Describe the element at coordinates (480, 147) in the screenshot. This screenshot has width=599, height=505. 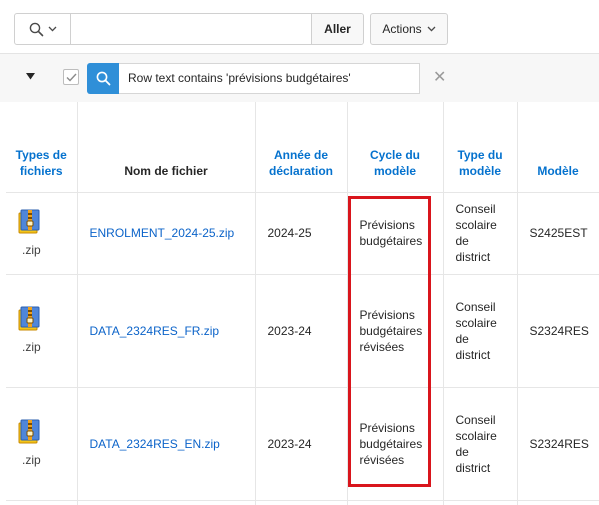
I see `column-header-model-type: Type du modèle` at that location.